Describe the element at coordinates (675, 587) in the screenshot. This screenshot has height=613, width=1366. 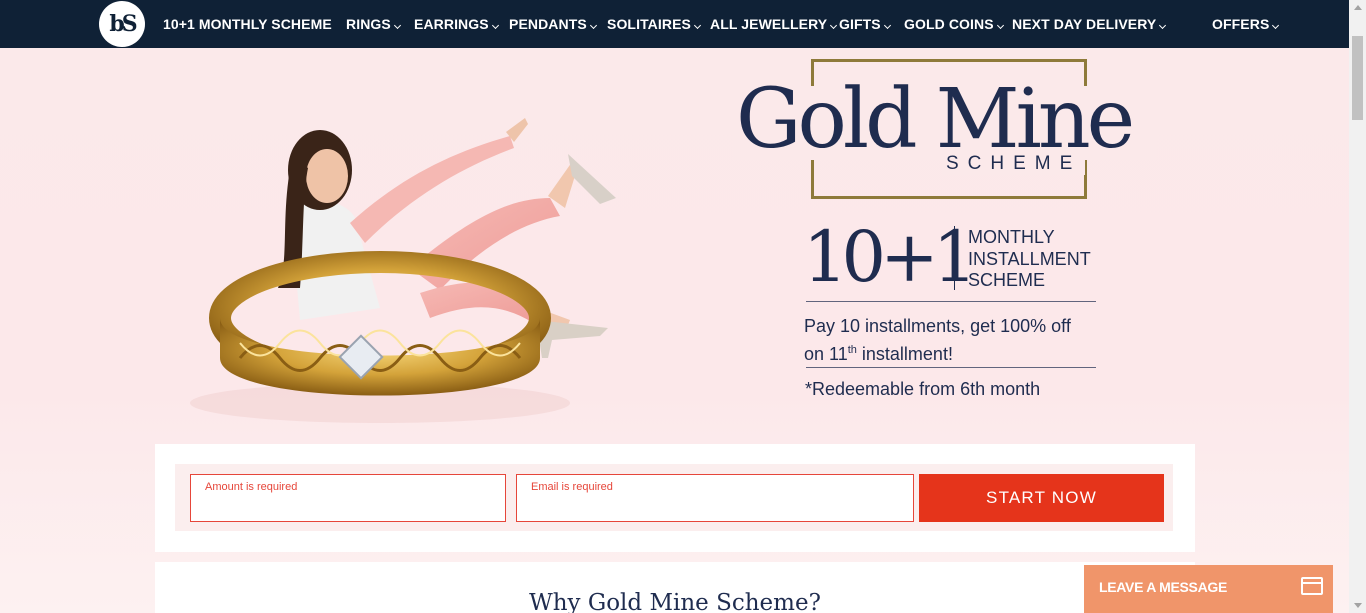
I see `why-section: Why Gold Mine Scheme?` at that location.